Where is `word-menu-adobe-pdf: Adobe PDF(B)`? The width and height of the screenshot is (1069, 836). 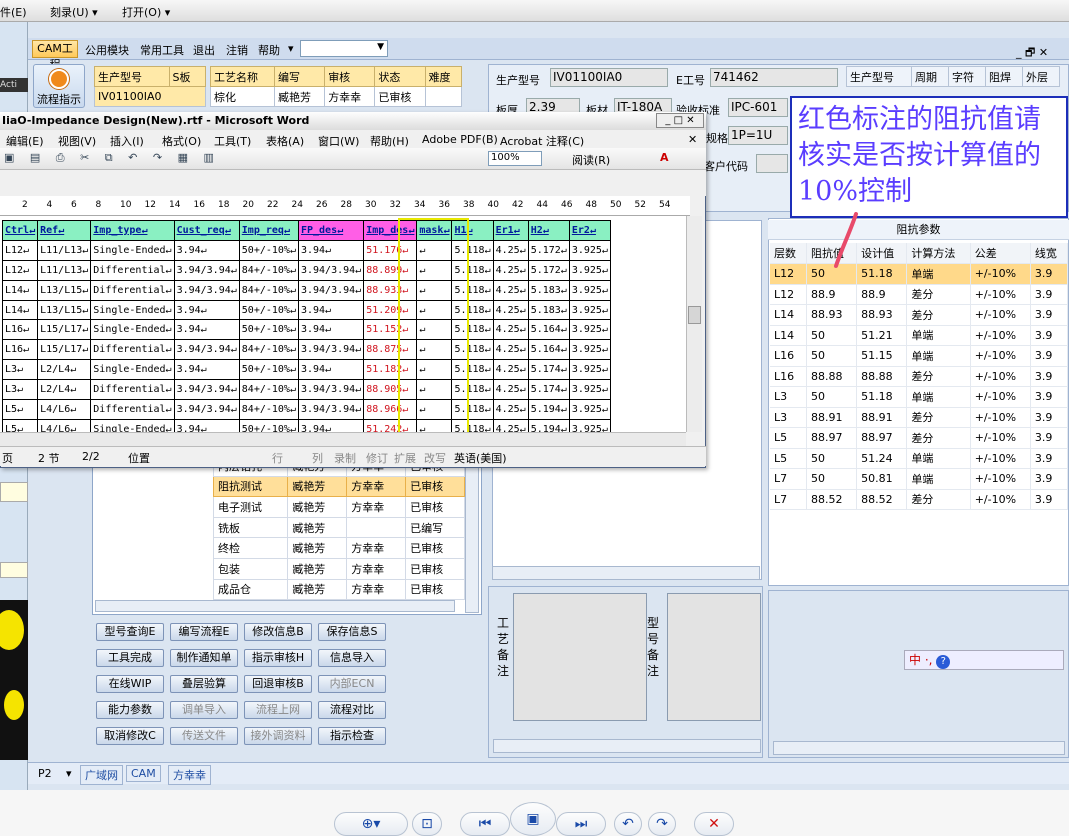
word-menu-adobe-pdf: Adobe PDF(B) is located at coordinates (460, 139).